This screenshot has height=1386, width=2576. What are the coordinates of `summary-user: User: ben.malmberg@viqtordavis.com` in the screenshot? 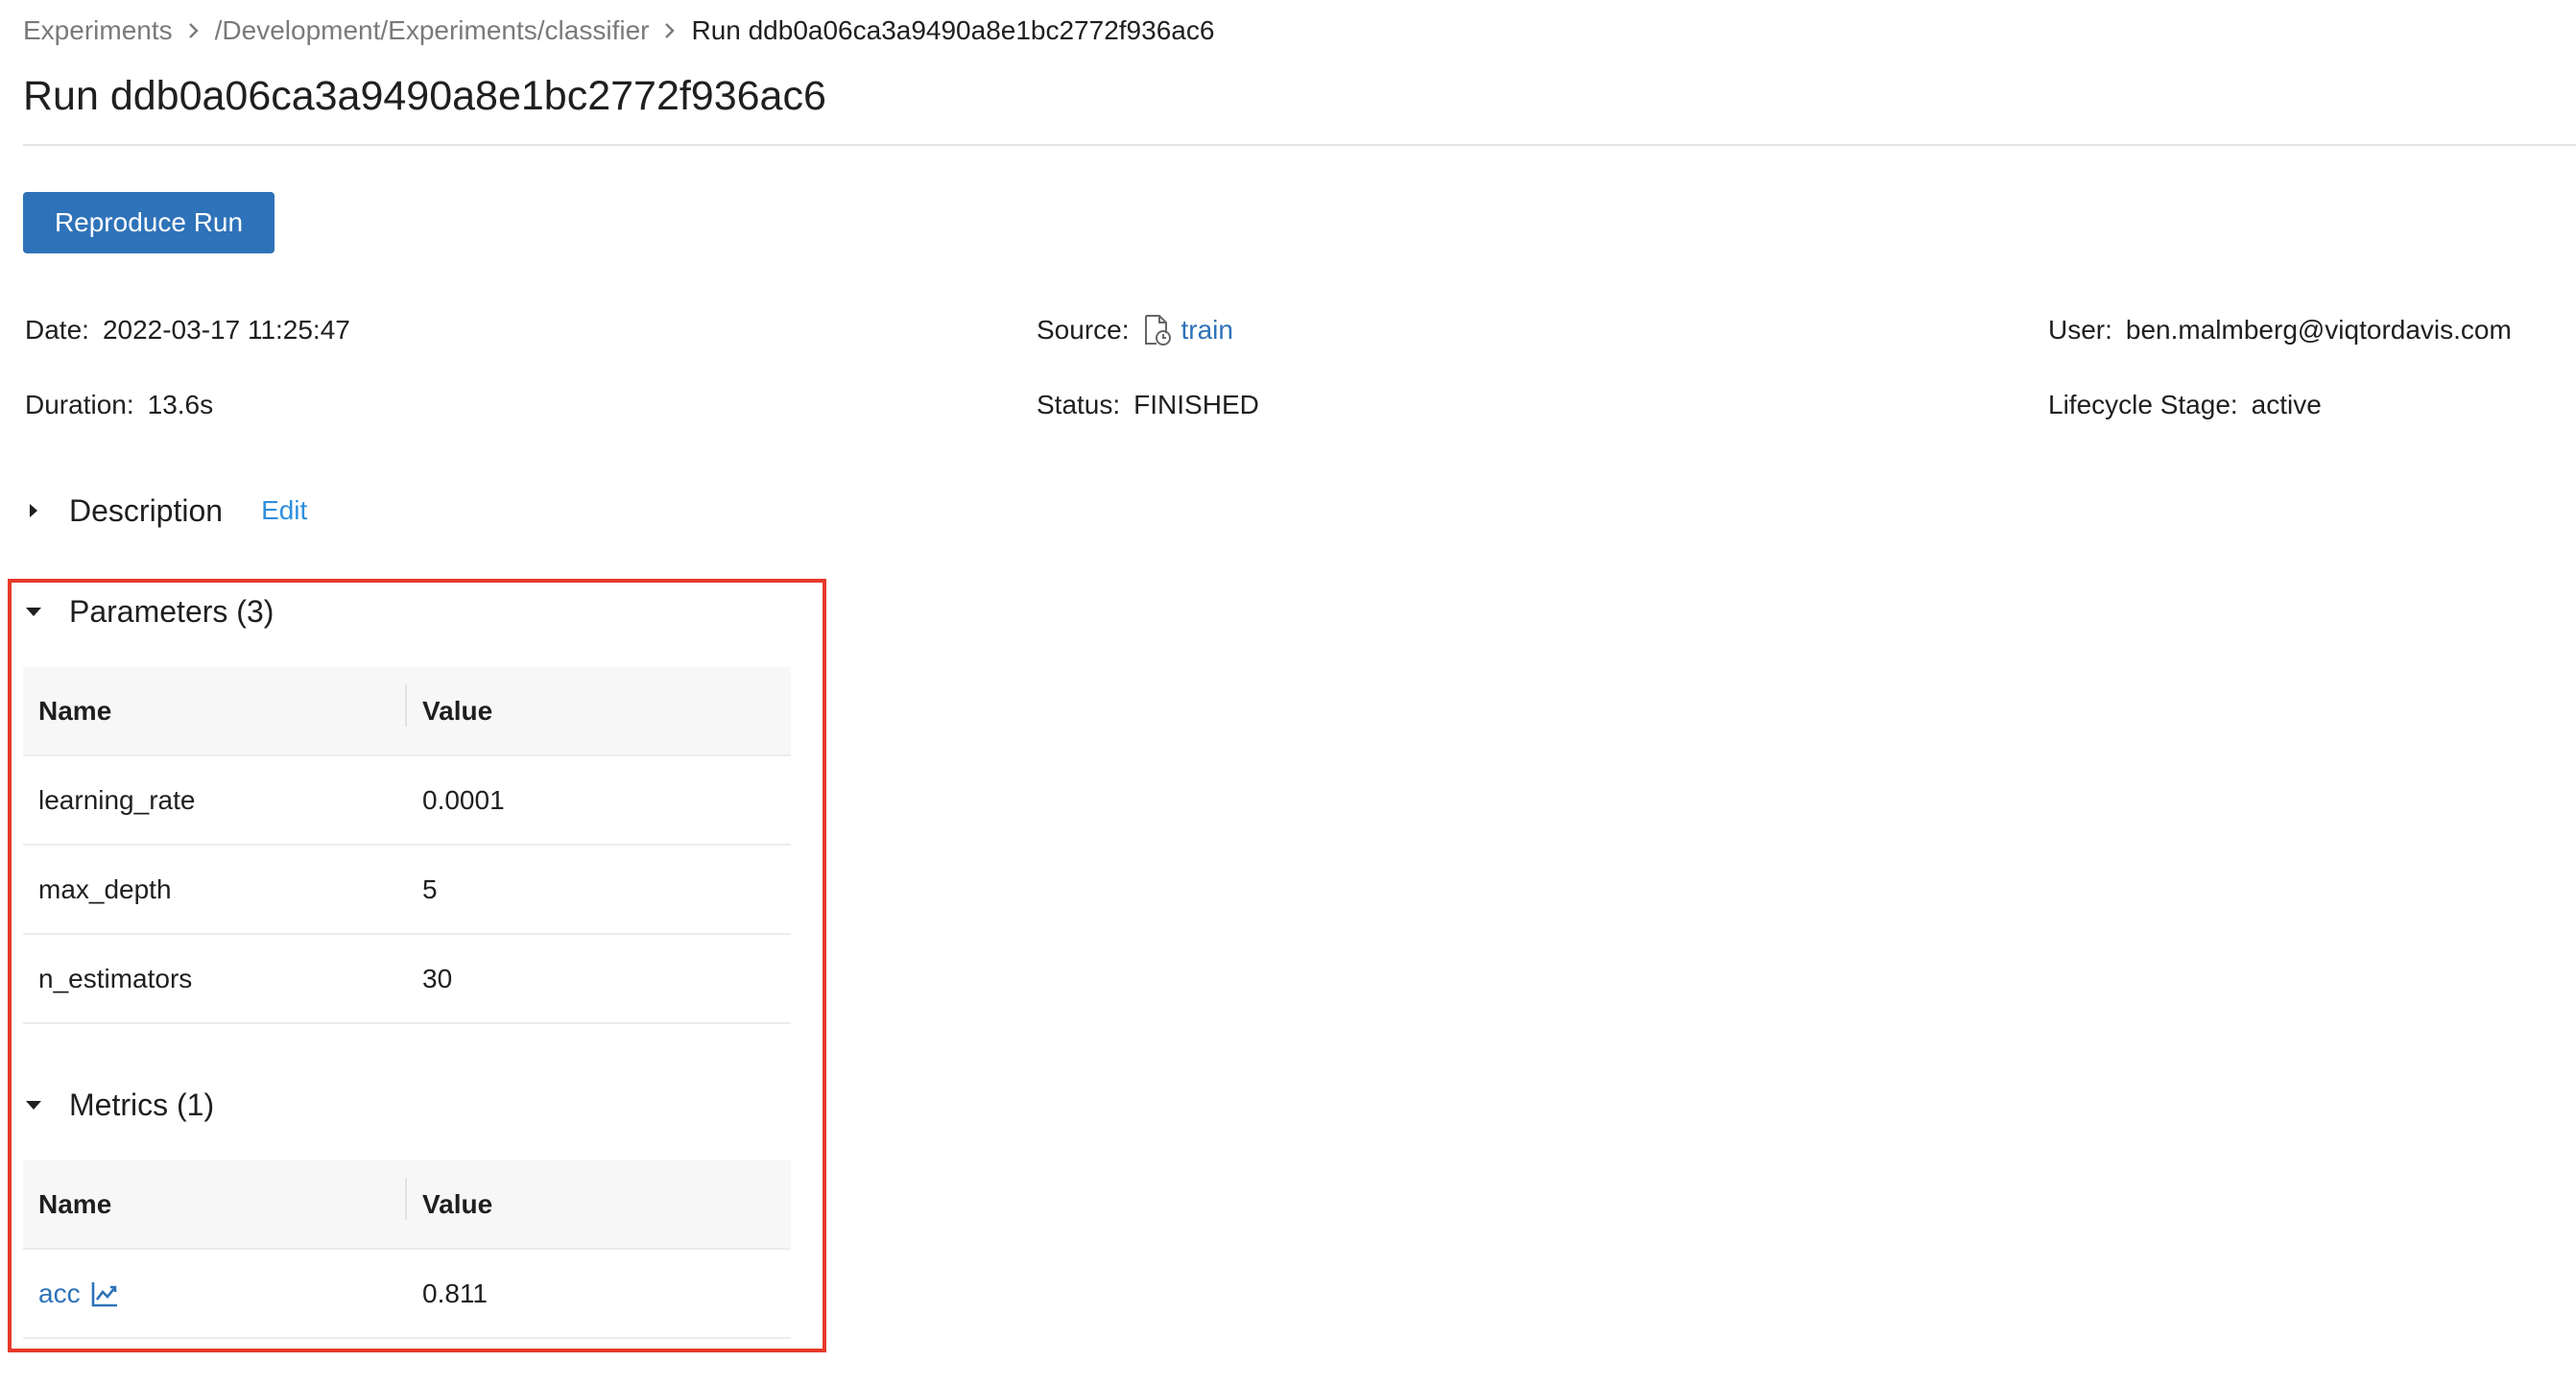 It's located at (2280, 330).